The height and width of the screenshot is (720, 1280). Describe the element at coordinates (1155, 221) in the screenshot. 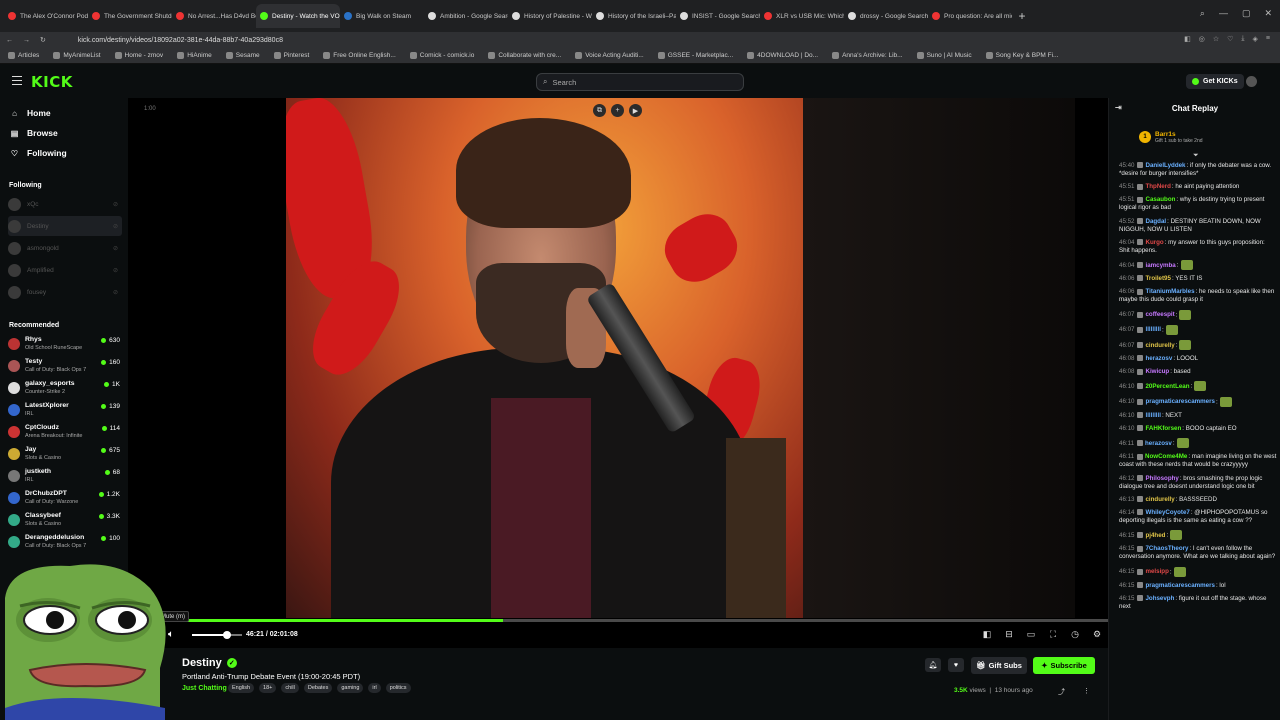

I see `chat-username: Dagdal` at that location.